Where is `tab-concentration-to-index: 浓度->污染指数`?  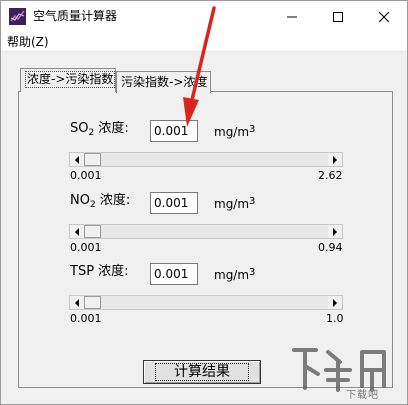 tab-concentration-to-index: 浓度->污染指数 is located at coordinates (68, 80).